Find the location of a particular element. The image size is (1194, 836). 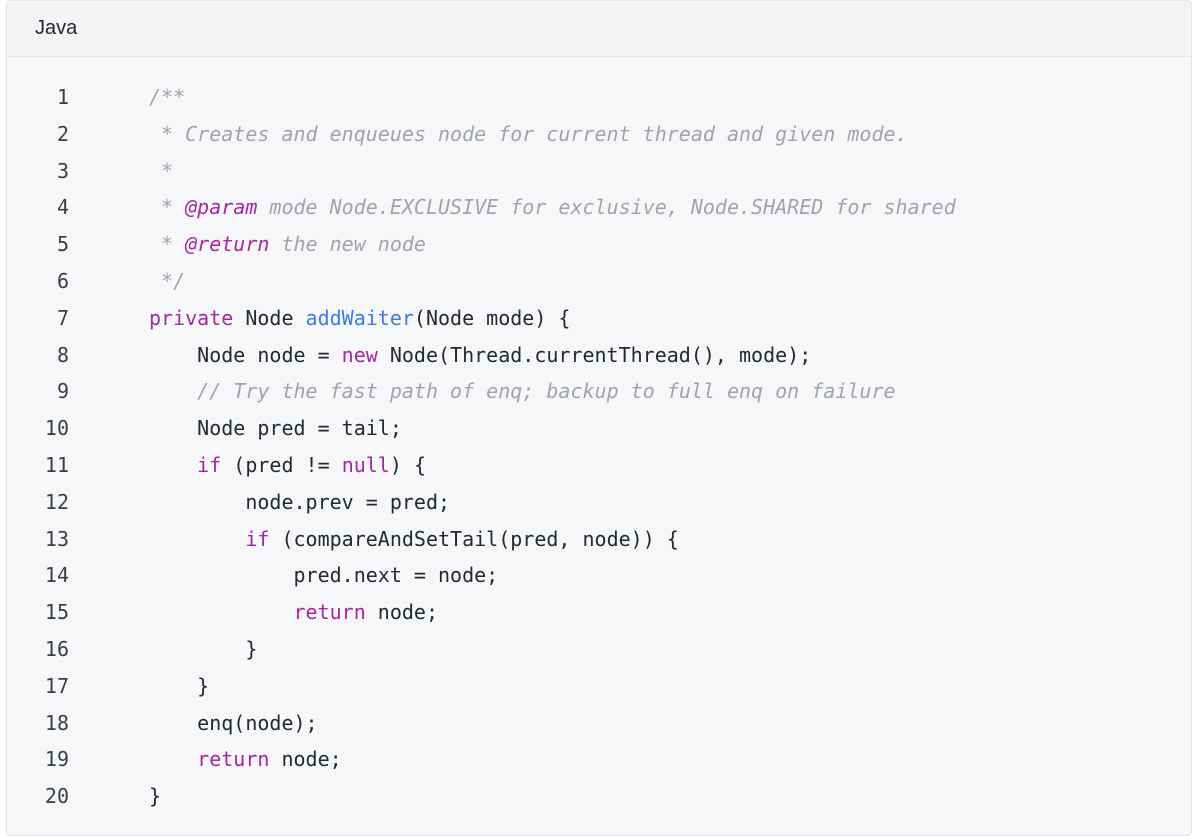

code-text: Node(Thread.currentThread(), mode); is located at coordinates (594, 354).